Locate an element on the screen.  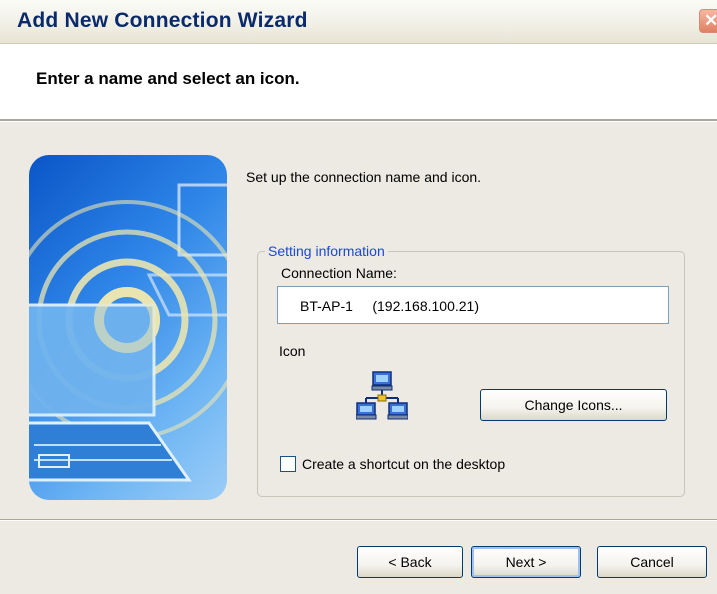
close-icon: ✕ is located at coordinates (710, 20).